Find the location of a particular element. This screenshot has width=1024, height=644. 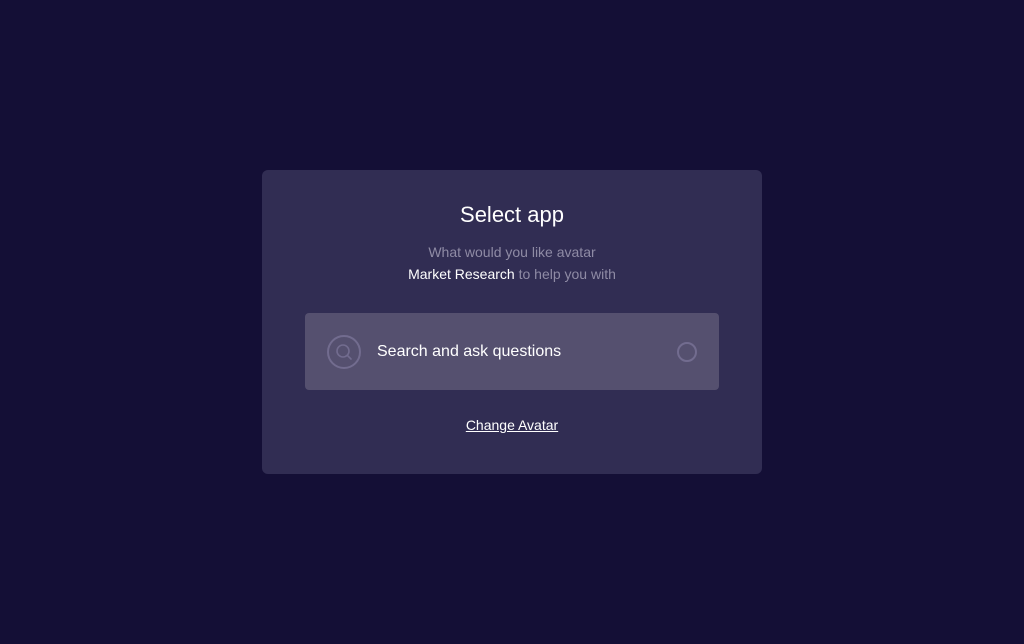

search-icon is located at coordinates (344, 352).